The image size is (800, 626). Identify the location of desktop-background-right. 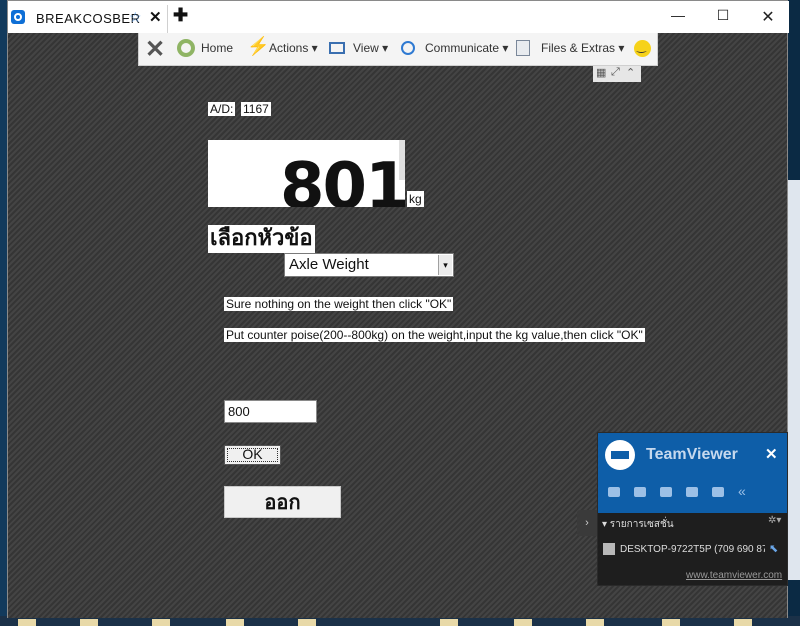
(794, 380).